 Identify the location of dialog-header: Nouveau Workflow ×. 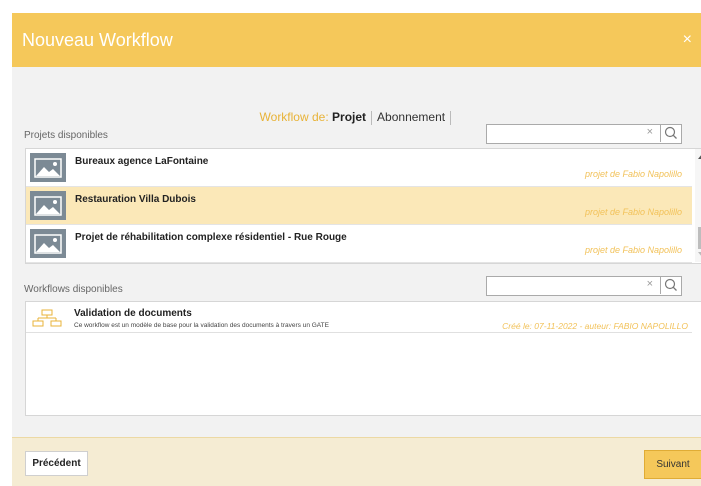
(356, 40).